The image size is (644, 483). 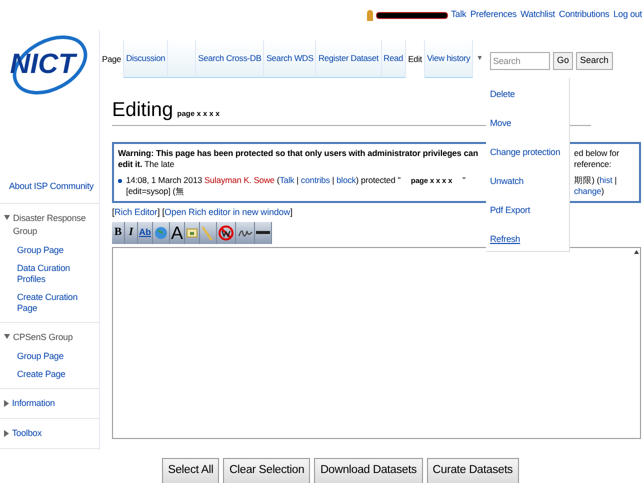 What do you see at coordinates (507, 181) in the screenshot?
I see `menu-item: Unwatch` at bounding box center [507, 181].